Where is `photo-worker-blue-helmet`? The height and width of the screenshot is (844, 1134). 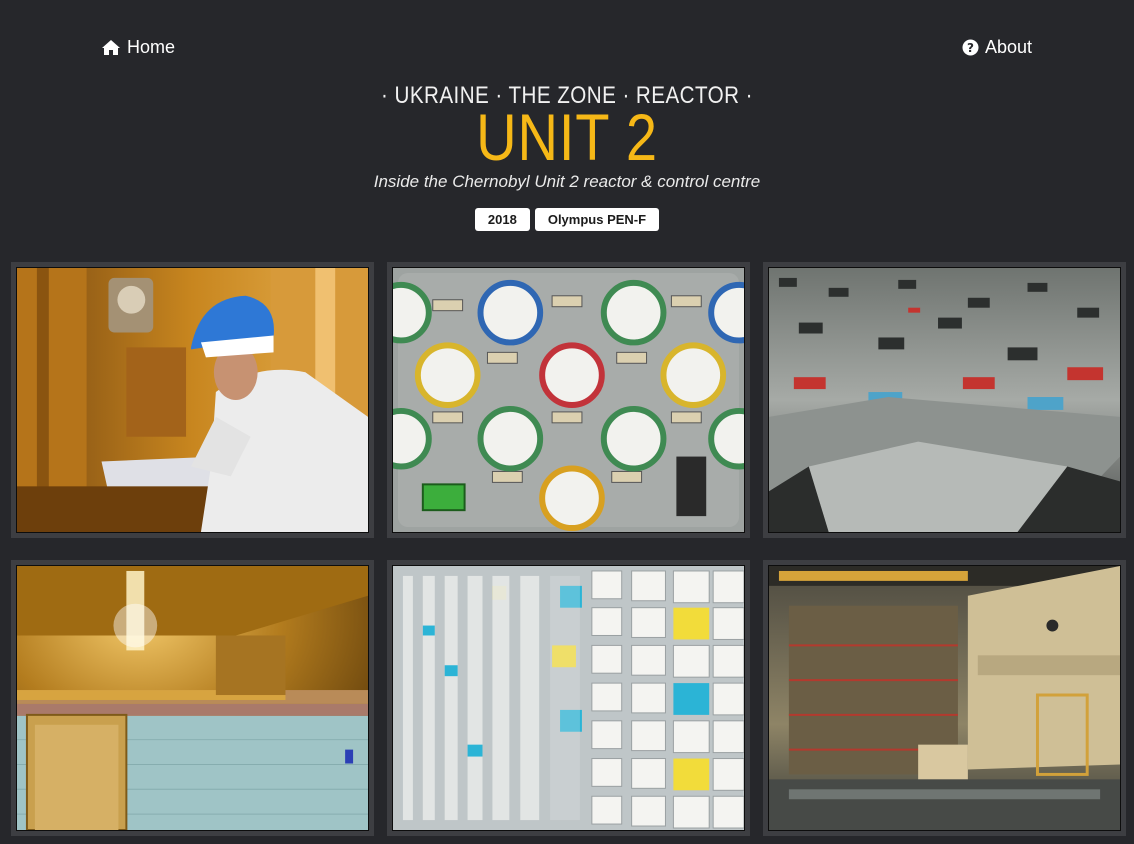 photo-worker-blue-helmet is located at coordinates (192, 400).